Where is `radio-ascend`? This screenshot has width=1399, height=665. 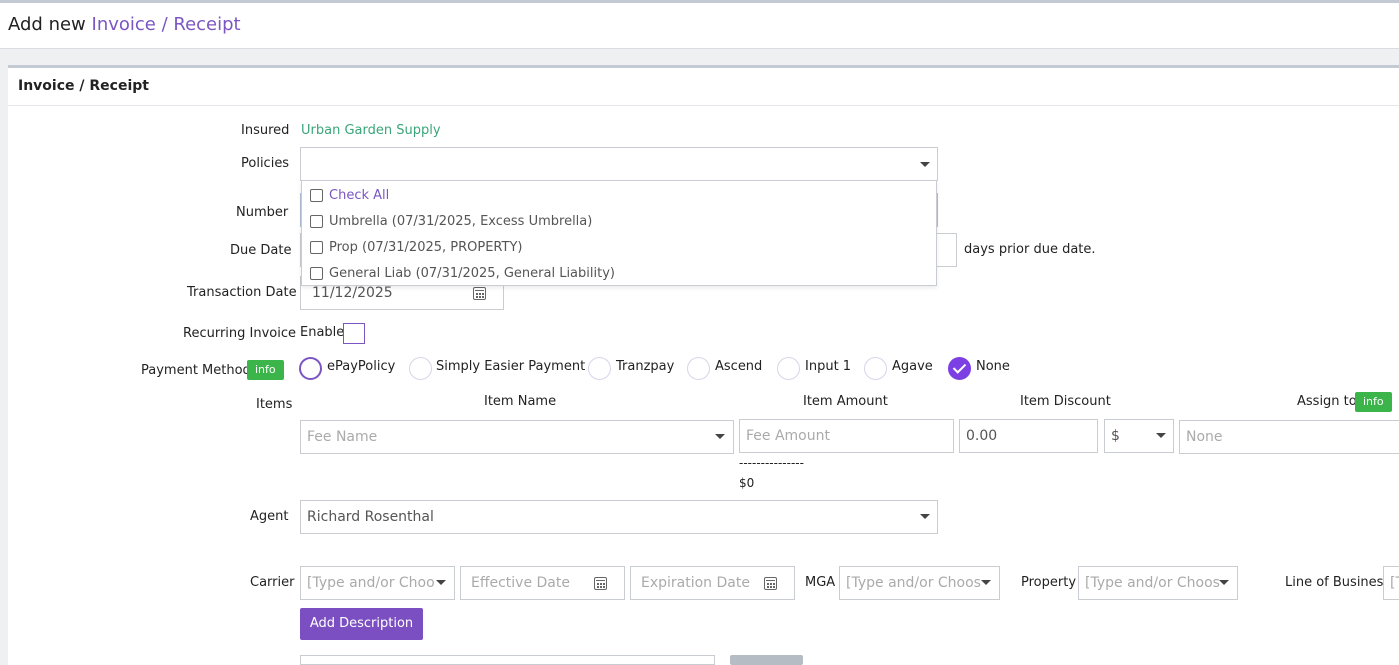 radio-ascend is located at coordinates (698, 368).